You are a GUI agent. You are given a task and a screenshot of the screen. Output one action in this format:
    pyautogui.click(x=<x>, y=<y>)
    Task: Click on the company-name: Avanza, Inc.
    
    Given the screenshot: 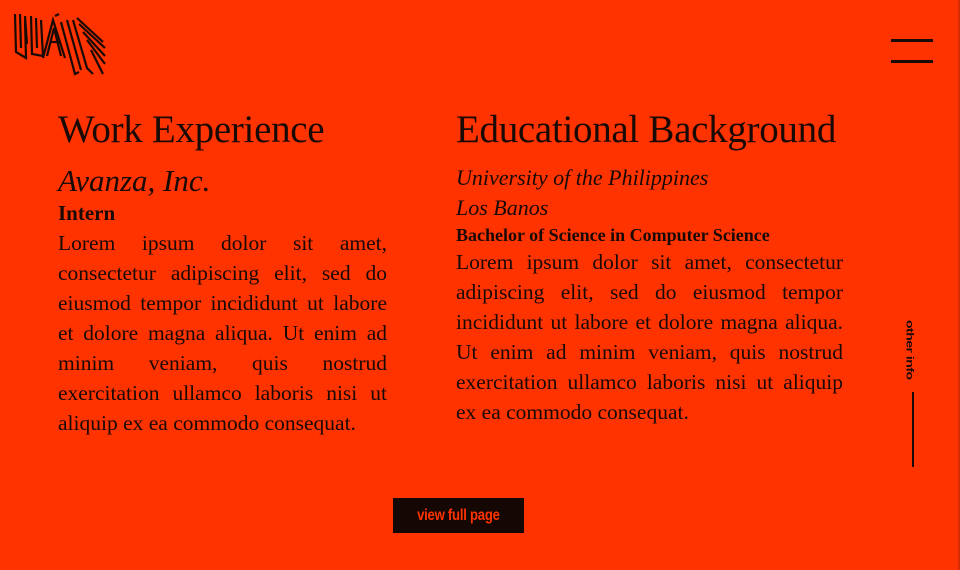 What is the action you would take?
    pyautogui.click(x=134, y=180)
    